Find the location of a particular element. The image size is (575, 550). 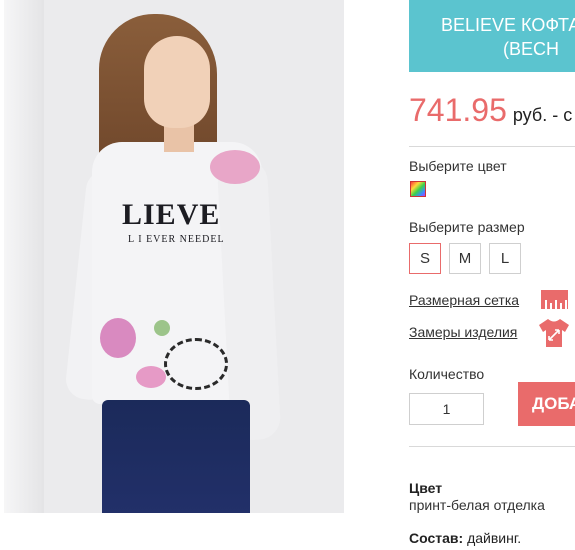

product-title-line1: BELIEVE КОФТА is located at coordinates (508, 25).